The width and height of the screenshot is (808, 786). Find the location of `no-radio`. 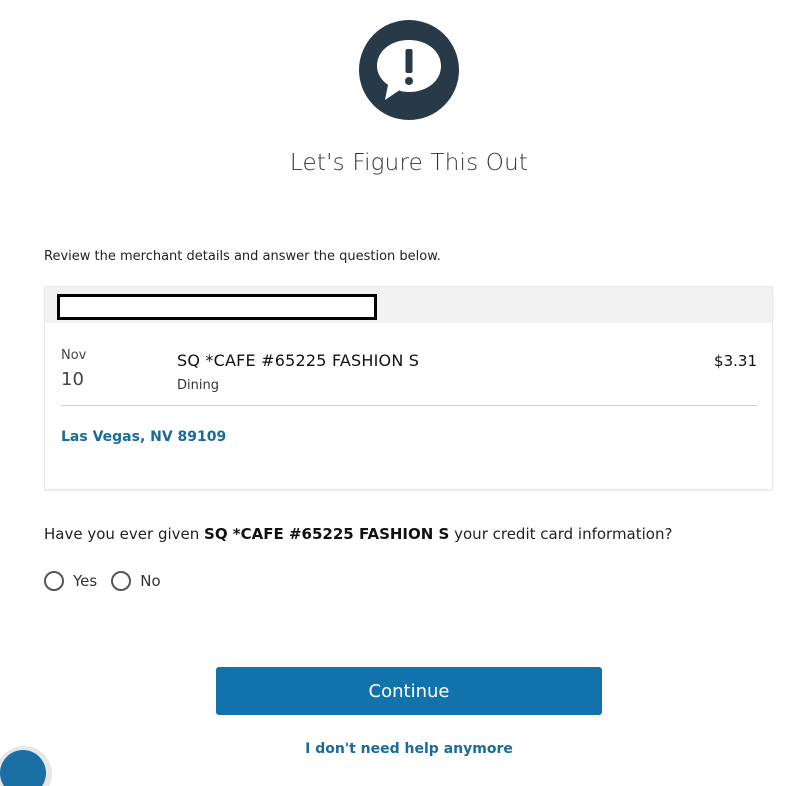

no-radio is located at coordinates (121, 581).